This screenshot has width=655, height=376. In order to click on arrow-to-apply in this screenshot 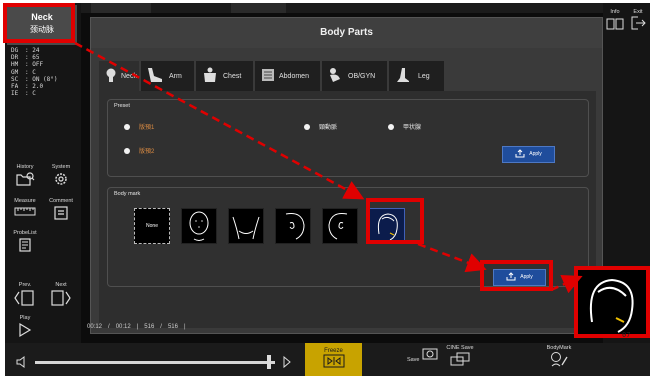, I will do `click(452, 257)`.